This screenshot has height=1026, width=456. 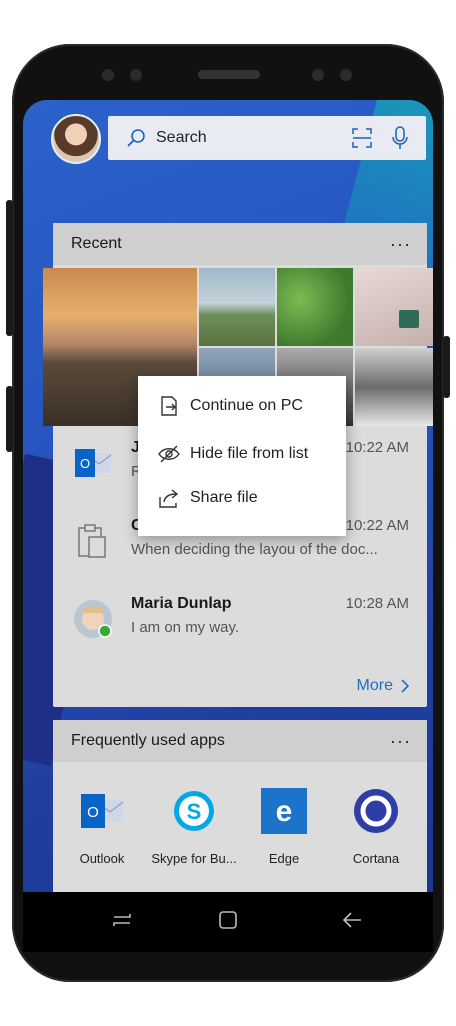 What do you see at coordinates (400, 138) in the screenshot?
I see `microphone-icon` at bounding box center [400, 138].